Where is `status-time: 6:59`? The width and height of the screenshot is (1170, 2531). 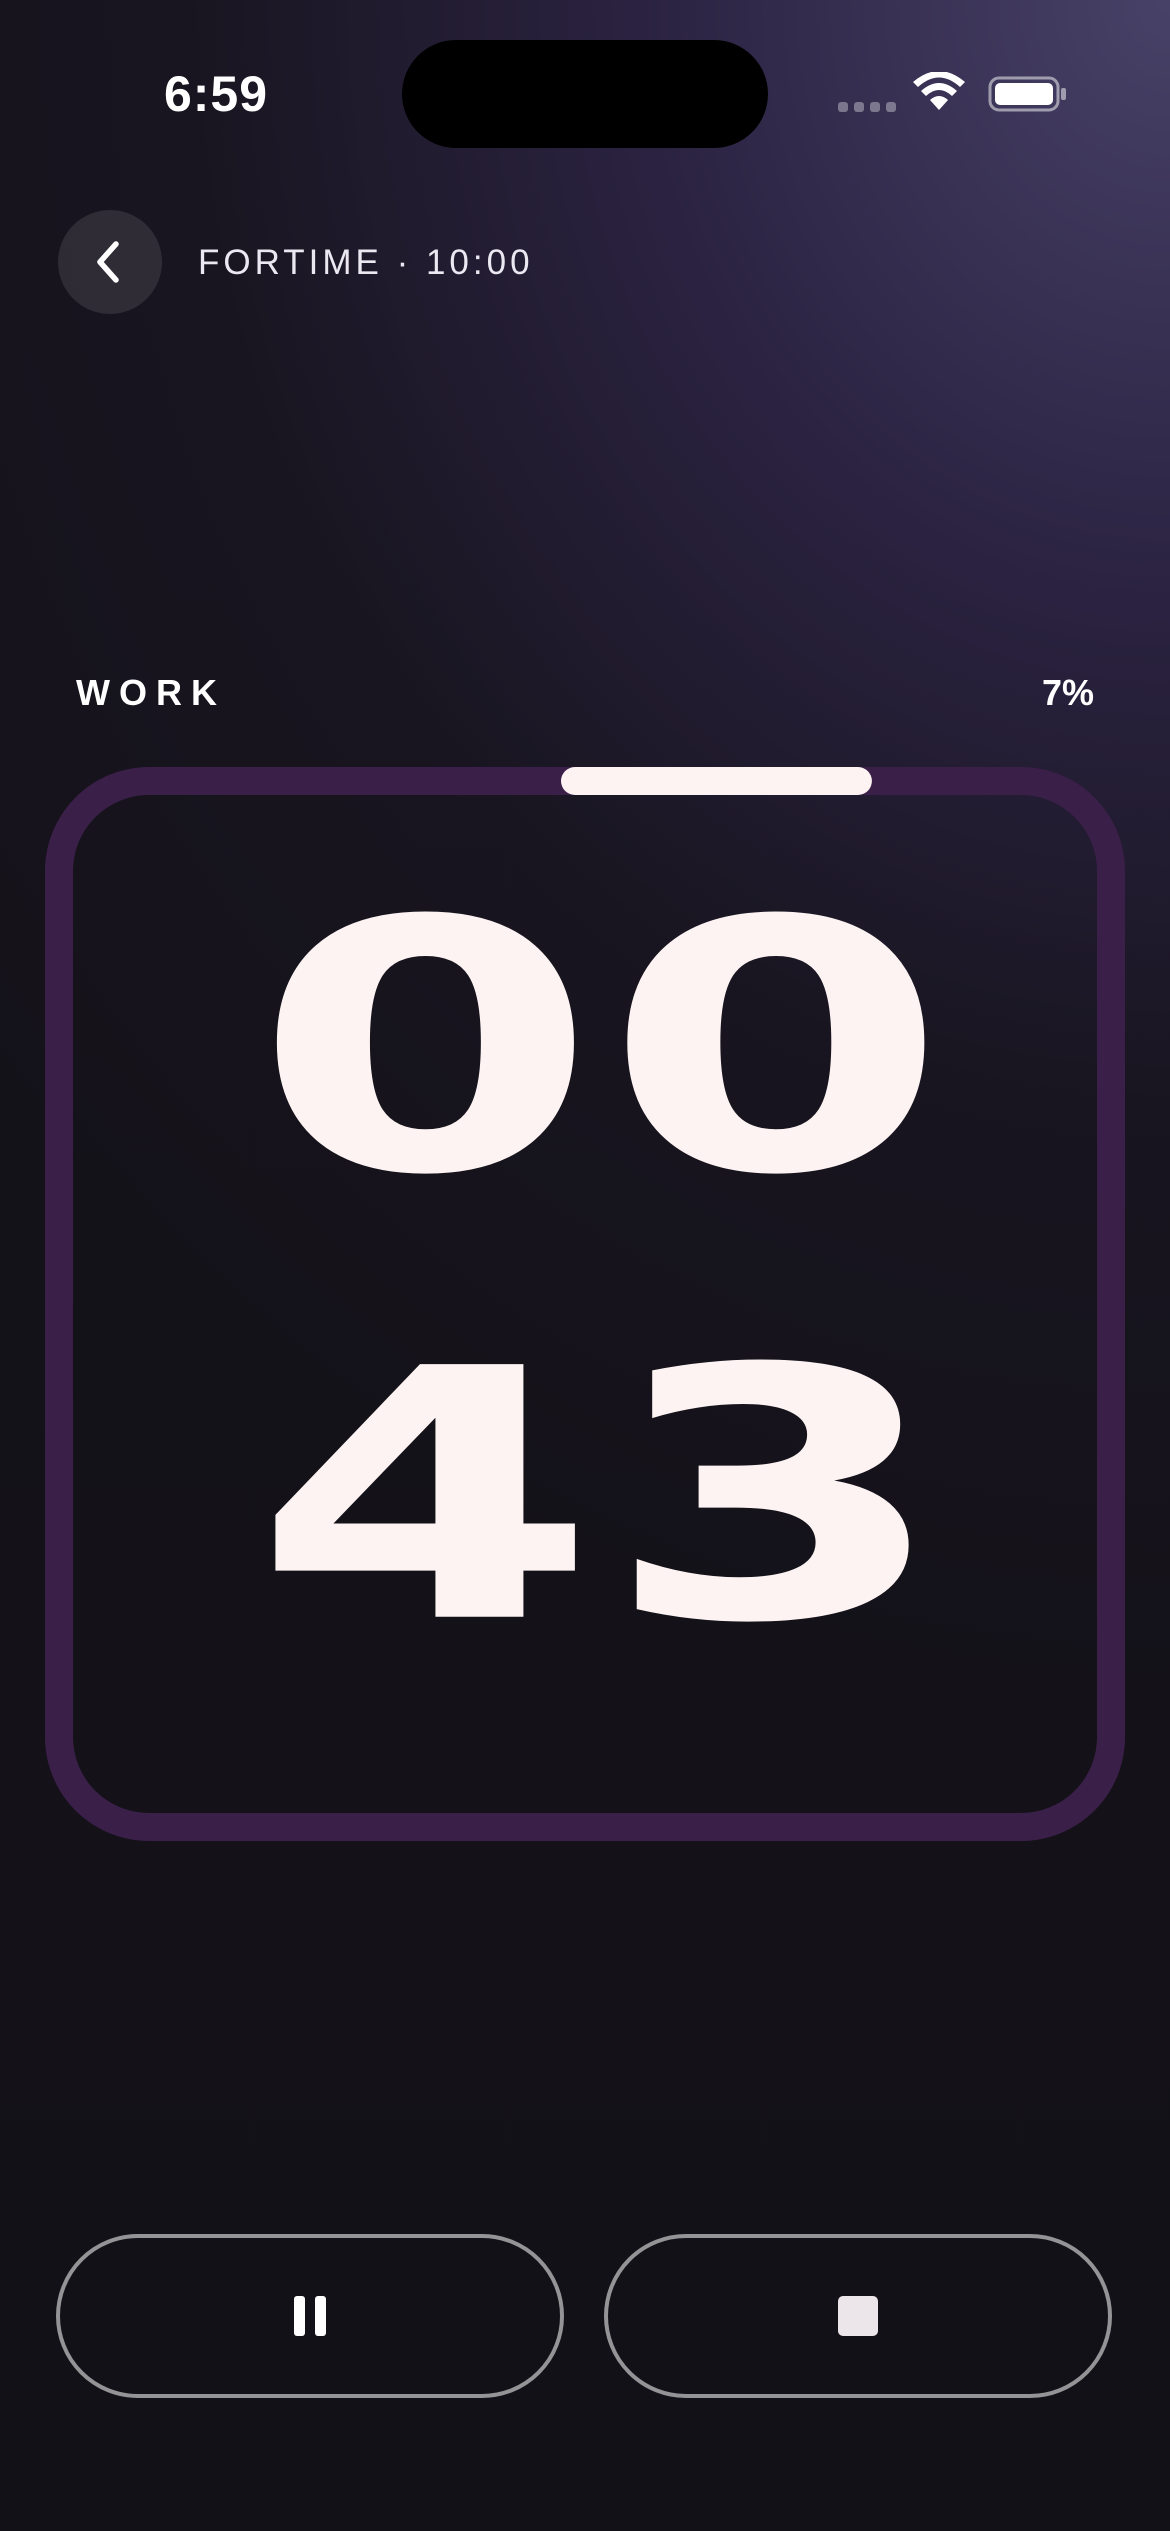 status-time: 6:59 is located at coordinates (216, 94).